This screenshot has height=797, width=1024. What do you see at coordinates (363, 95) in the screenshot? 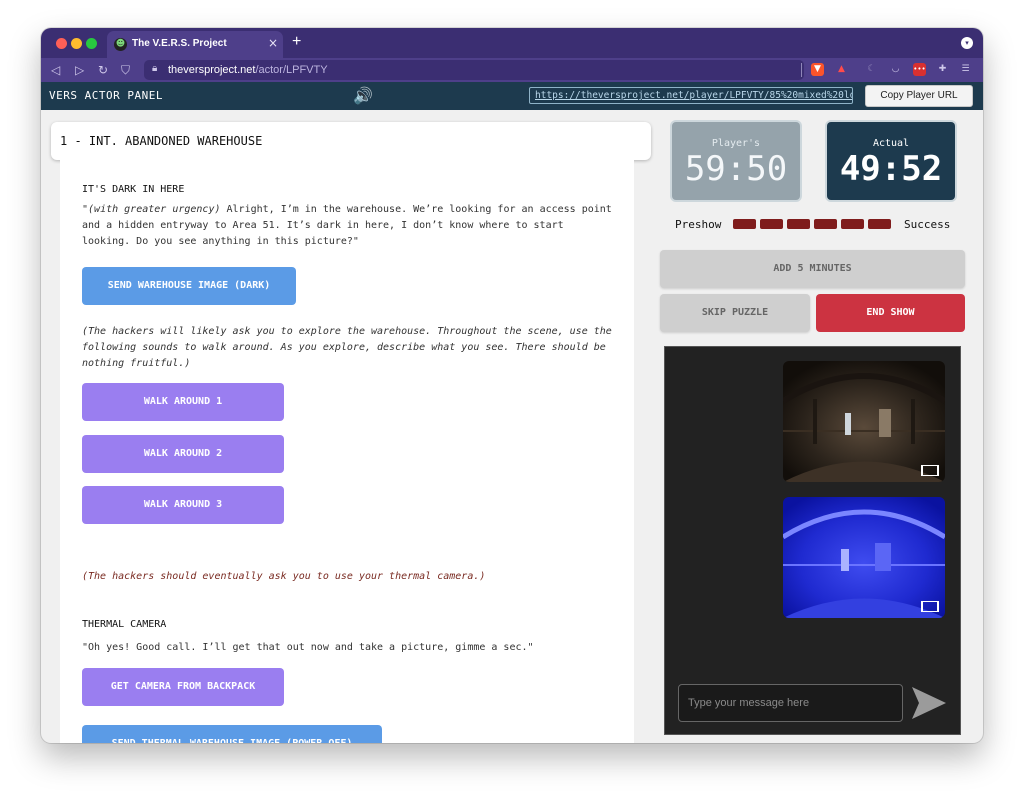
I see `speaker-icon: 🔊` at bounding box center [363, 95].